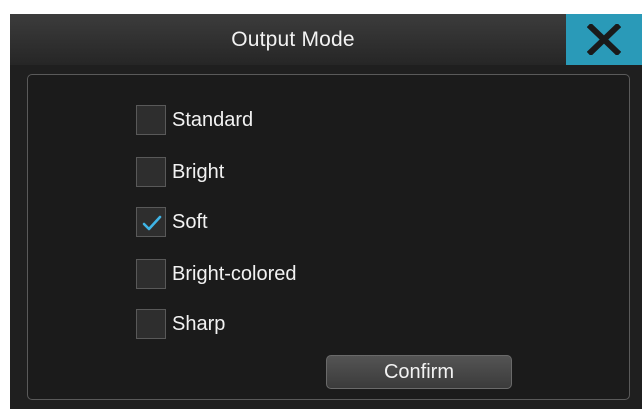 This screenshot has width=642, height=409. Describe the element at coordinates (234, 274) in the screenshot. I see `option-label-bright-colored: Bright-colored` at that location.